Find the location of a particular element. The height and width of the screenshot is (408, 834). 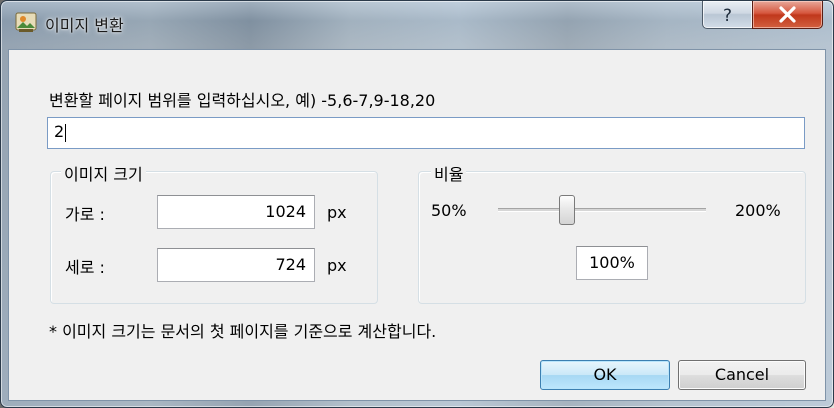

height-unit: px is located at coordinates (337, 265).